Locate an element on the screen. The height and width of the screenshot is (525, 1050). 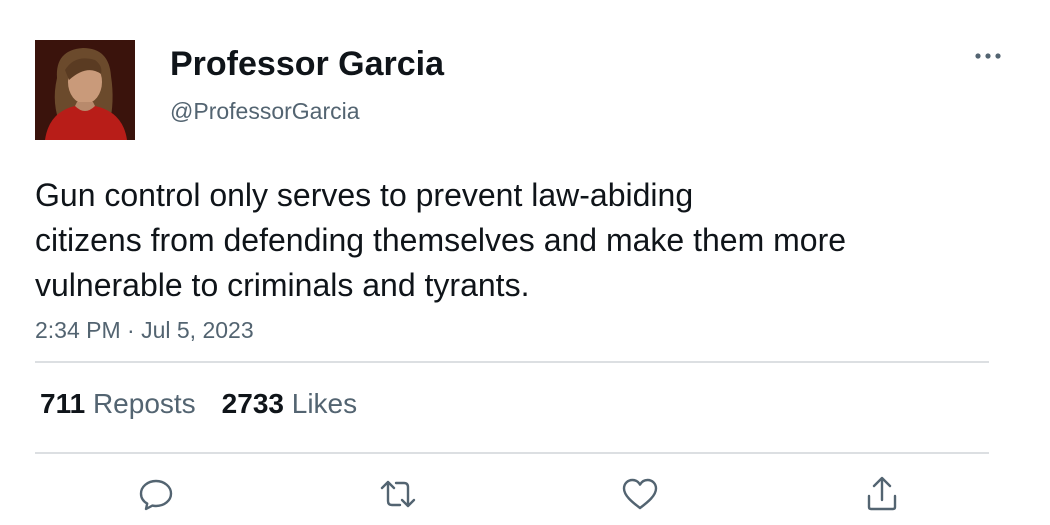
tweet-stats: 711 Reposts 2733 Likes is located at coordinates (211, 404).